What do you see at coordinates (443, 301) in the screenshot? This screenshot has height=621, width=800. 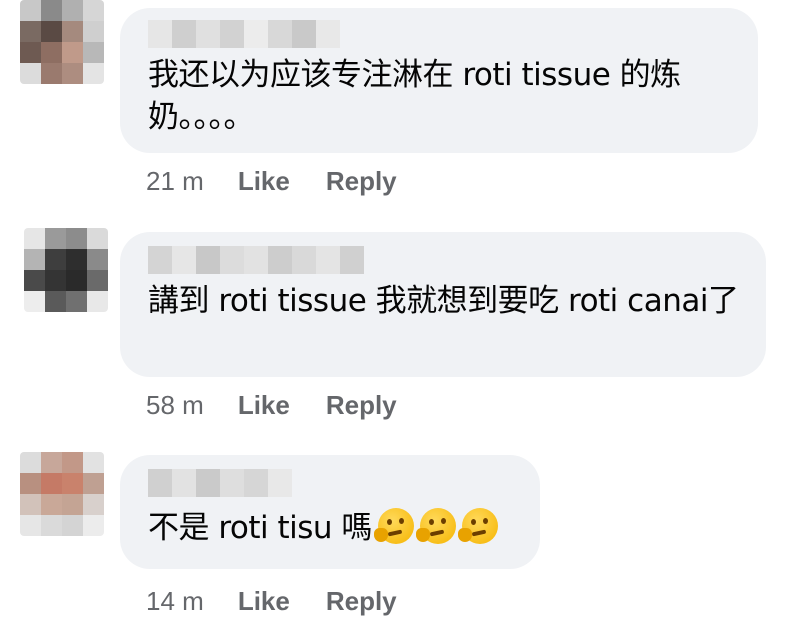 I see `comment-text: 講到 roti tissue 我就想到要吃 roti canai了` at bounding box center [443, 301].